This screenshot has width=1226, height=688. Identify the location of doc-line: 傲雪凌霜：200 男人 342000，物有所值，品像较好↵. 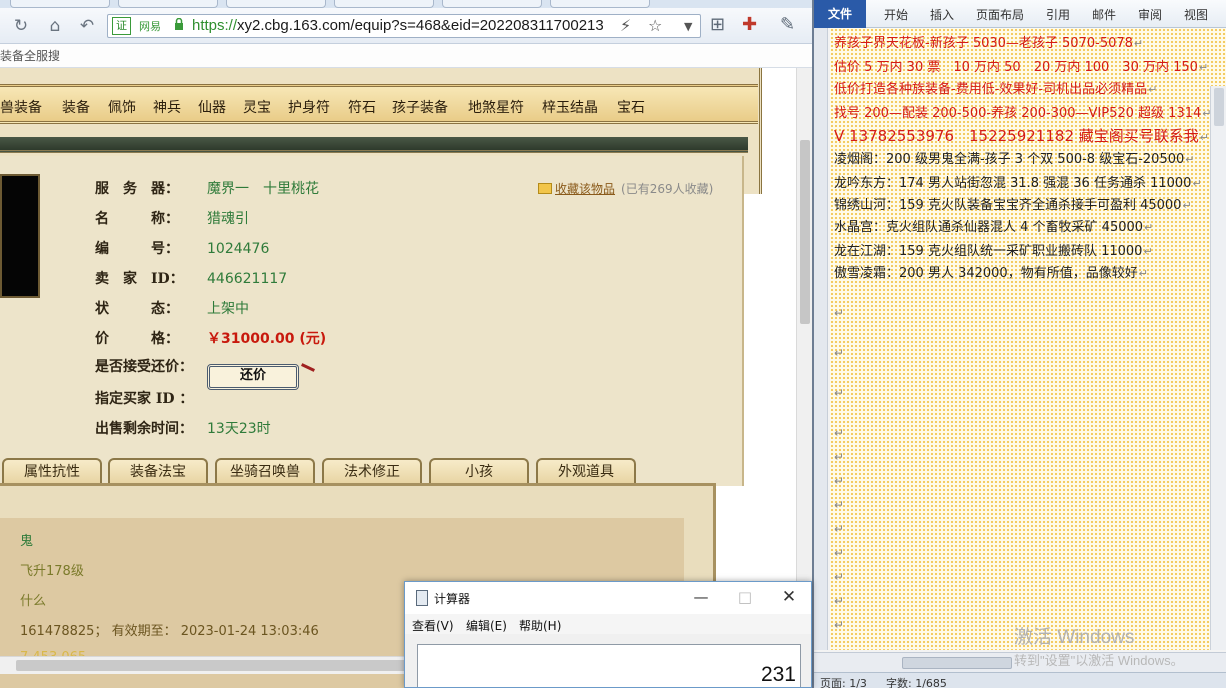
(991, 273).